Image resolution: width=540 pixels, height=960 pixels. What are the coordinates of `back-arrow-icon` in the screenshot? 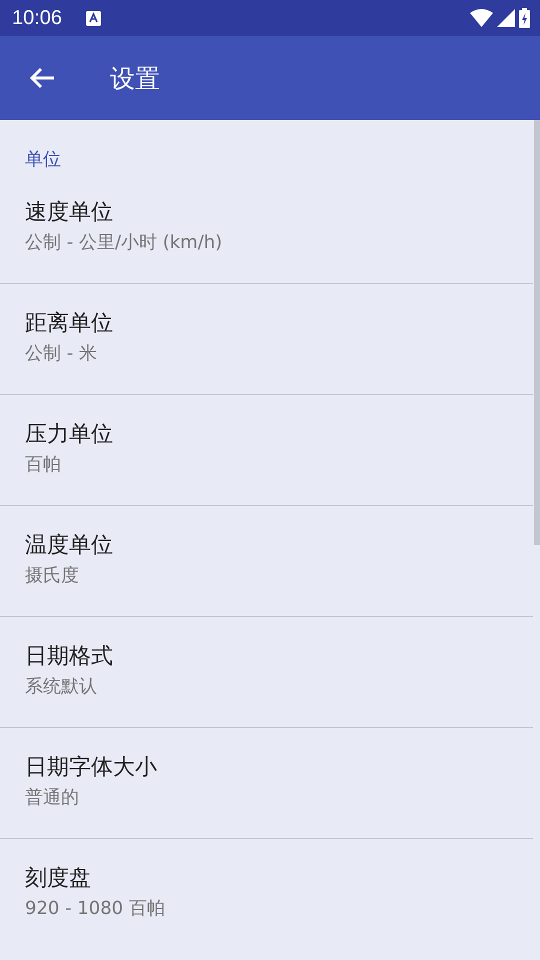 It's located at (42, 78).